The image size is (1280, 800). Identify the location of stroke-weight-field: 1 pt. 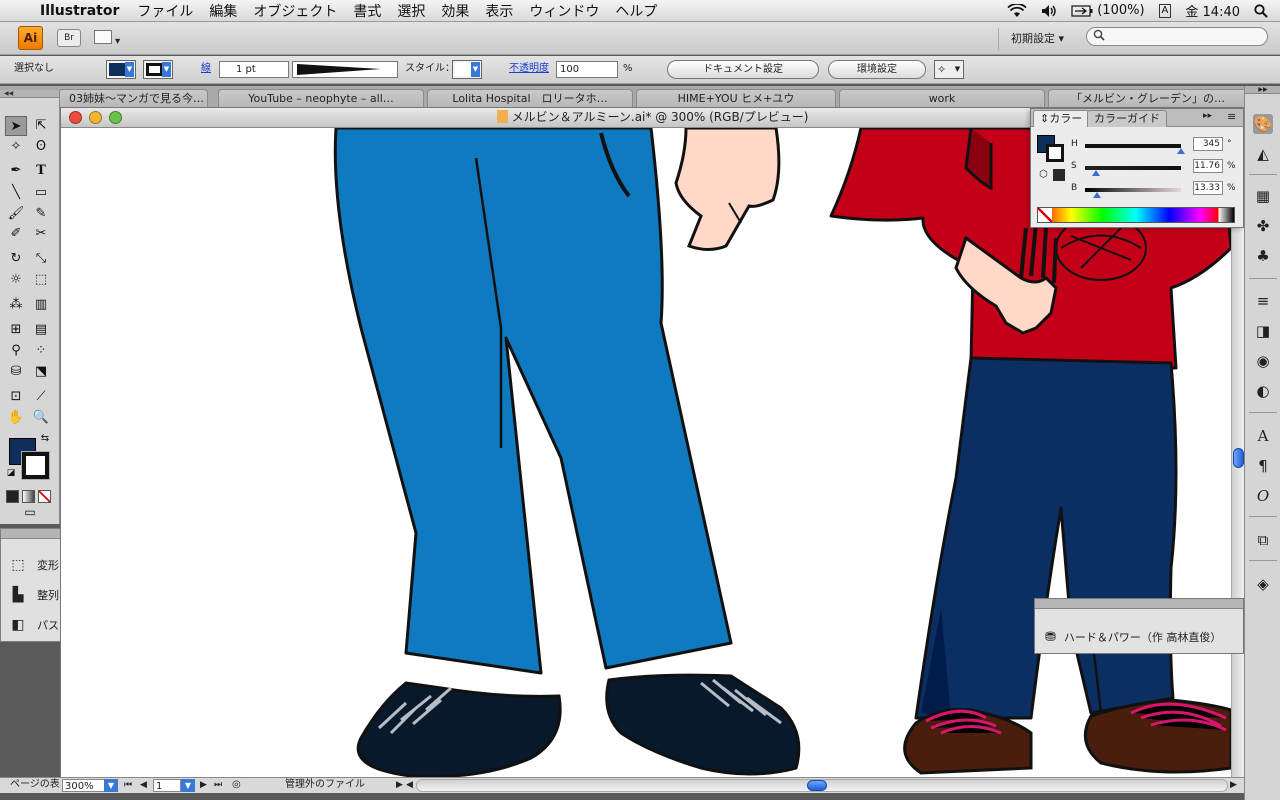
(254, 69).